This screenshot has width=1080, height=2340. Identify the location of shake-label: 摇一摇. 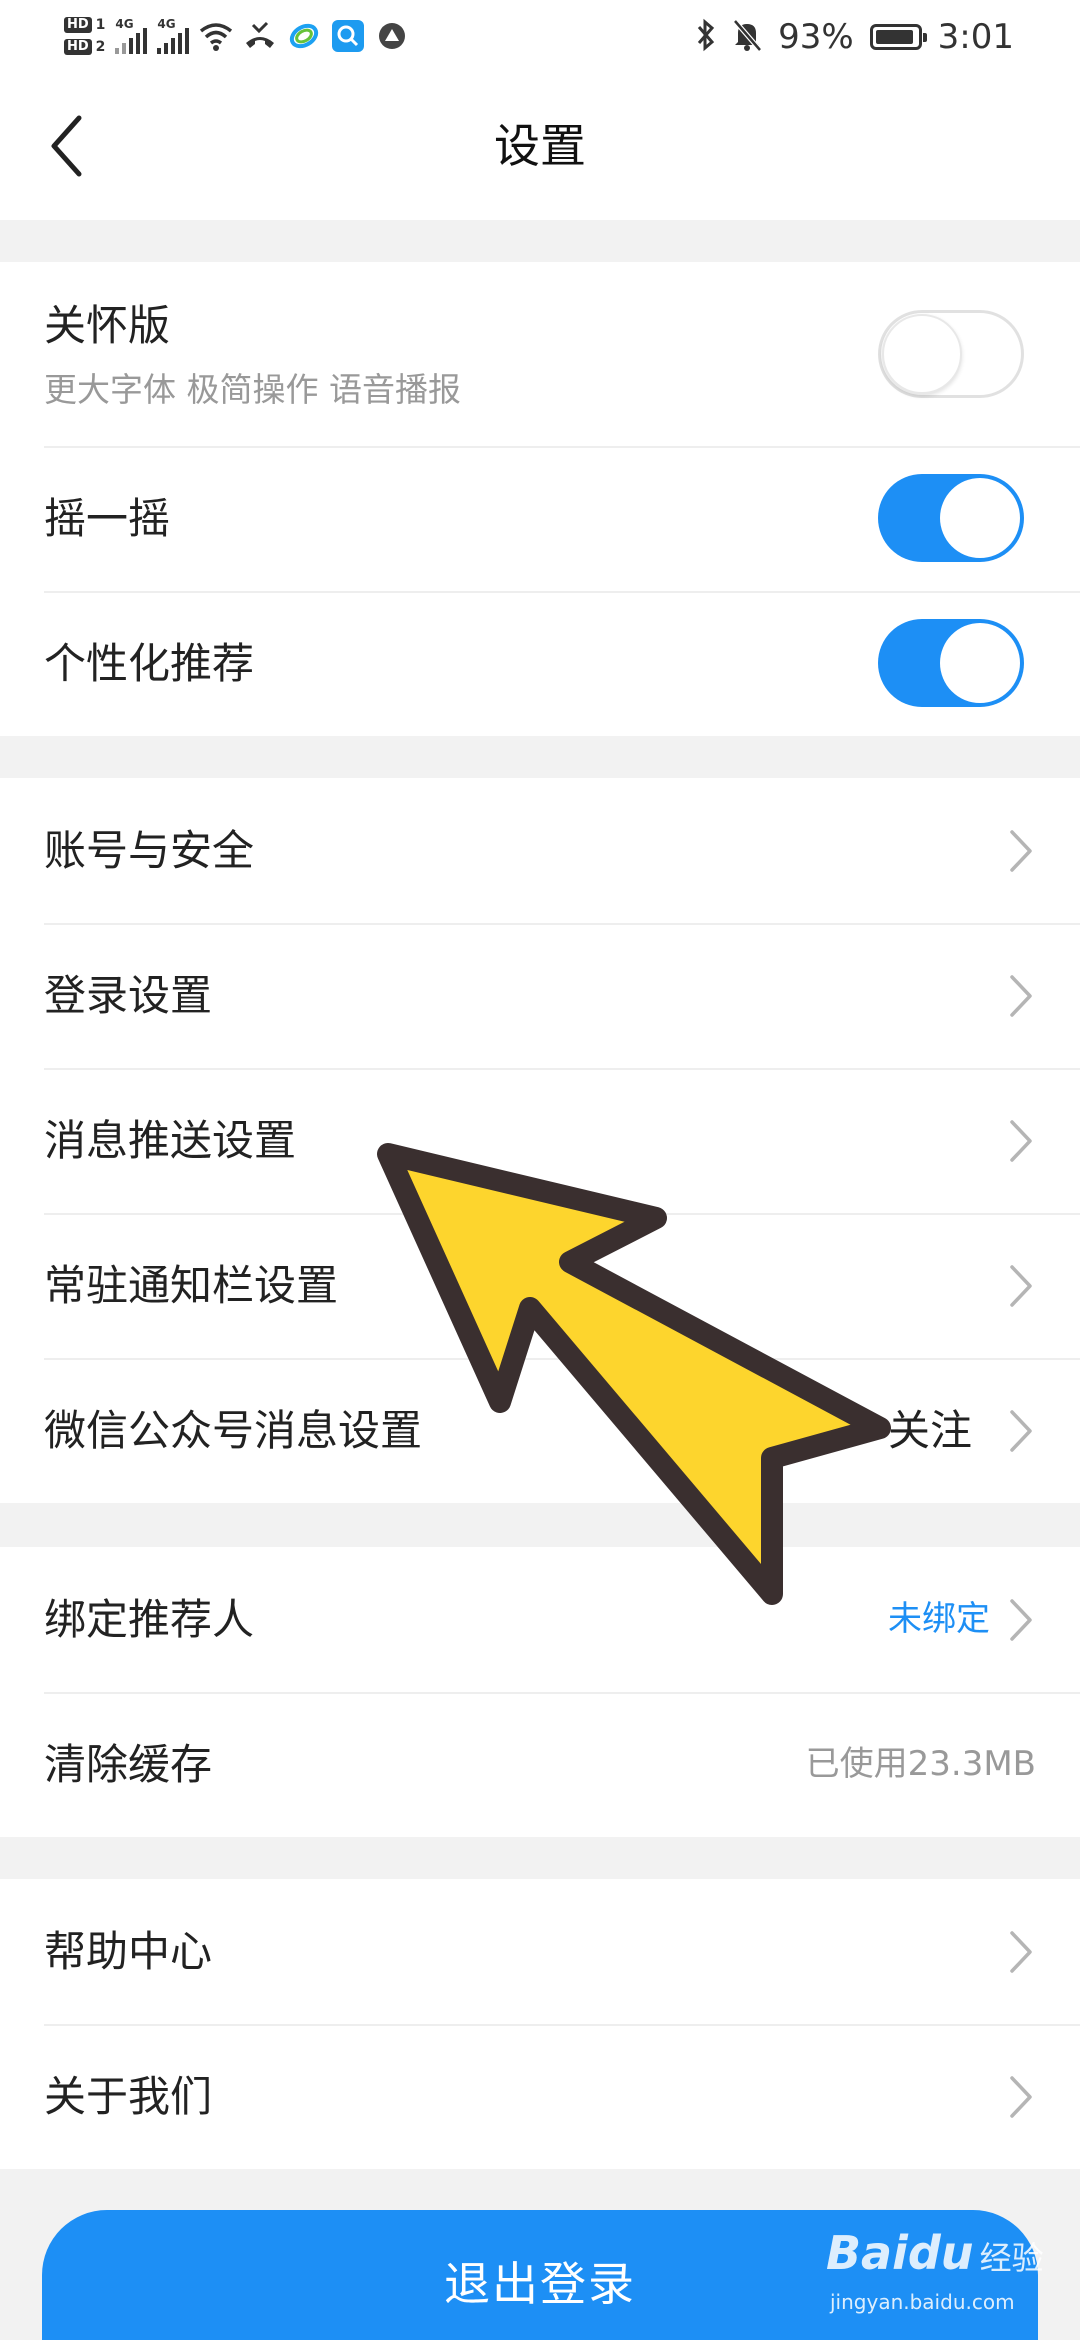
(107, 518).